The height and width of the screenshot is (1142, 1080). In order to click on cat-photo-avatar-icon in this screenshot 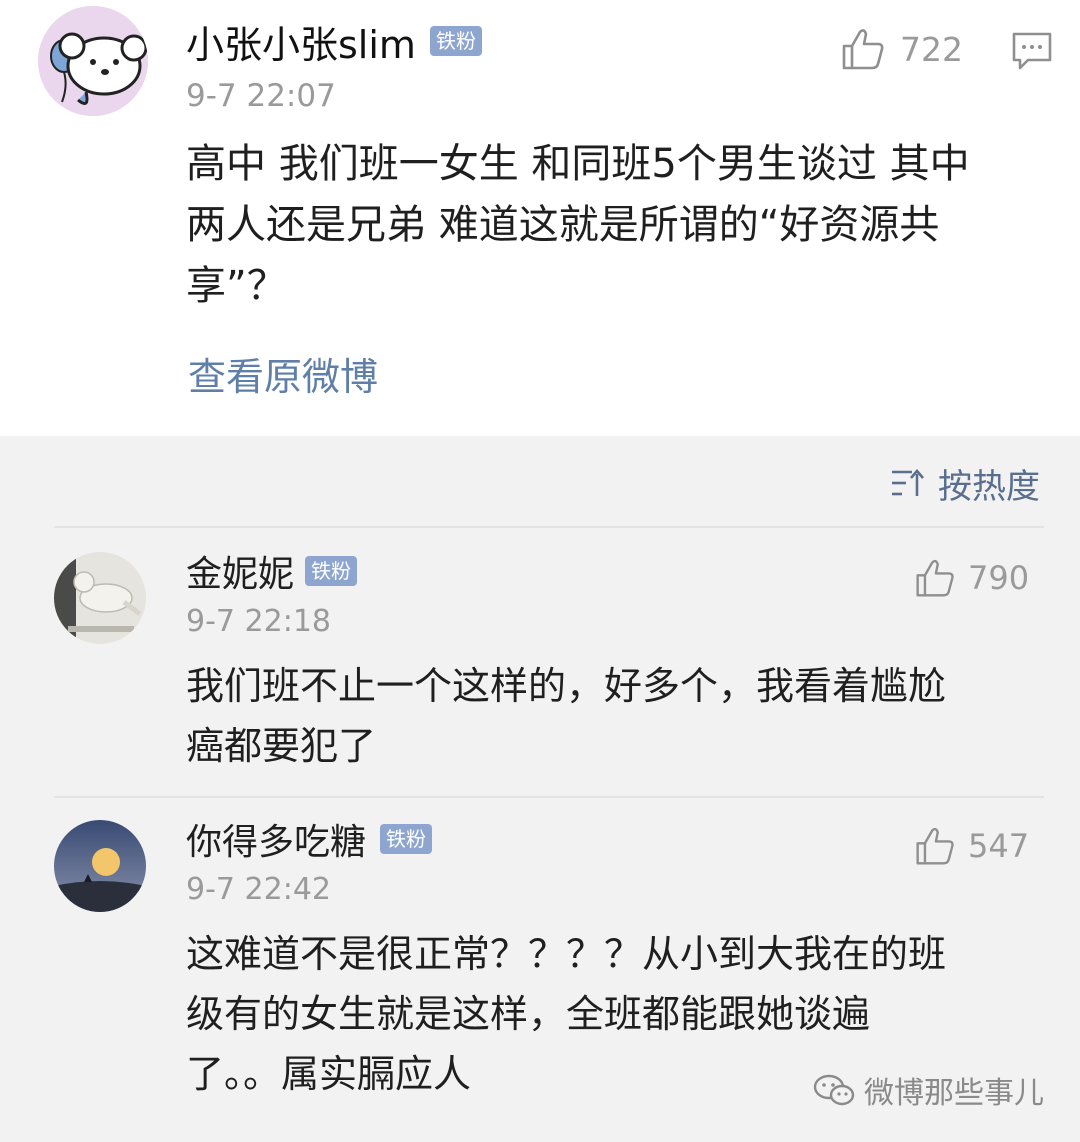, I will do `click(100, 598)`.